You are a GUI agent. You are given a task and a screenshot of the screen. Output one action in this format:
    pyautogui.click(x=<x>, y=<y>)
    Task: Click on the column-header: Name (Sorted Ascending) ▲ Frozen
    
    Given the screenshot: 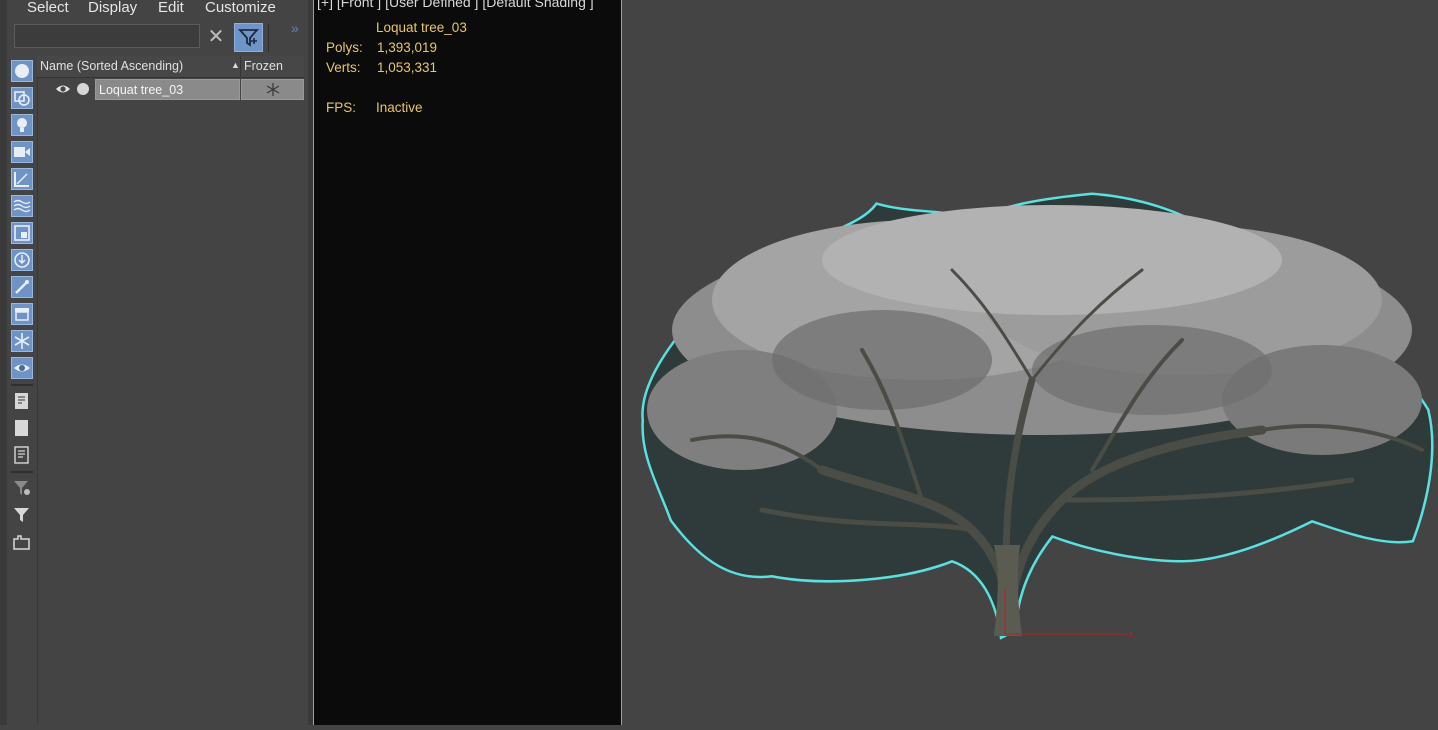 What is the action you would take?
    pyautogui.click(x=170, y=67)
    